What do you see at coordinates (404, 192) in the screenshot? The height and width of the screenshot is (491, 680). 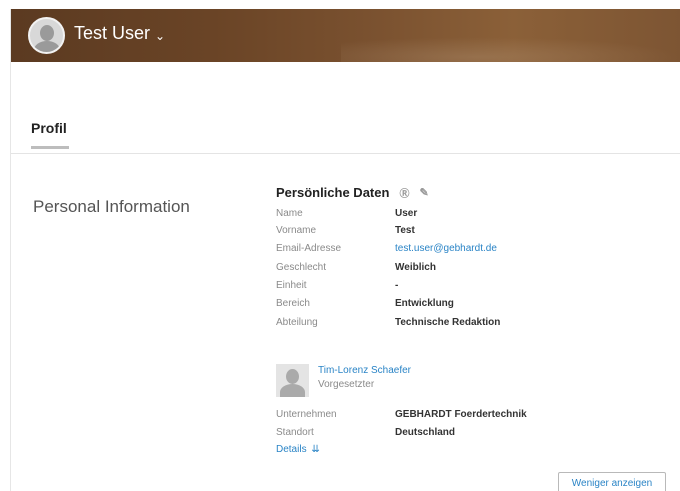 I see `help-icon: Ⓡ` at bounding box center [404, 192].